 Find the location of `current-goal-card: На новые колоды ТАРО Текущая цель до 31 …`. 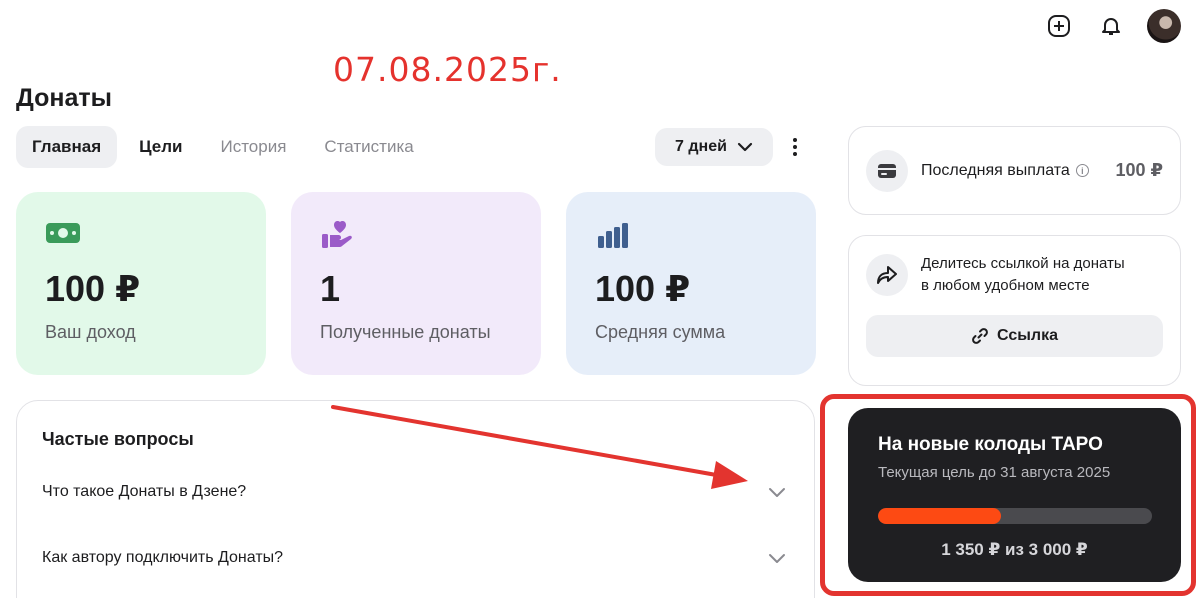

current-goal-card: На новые колоды ТАРО Текущая цель до 31 … is located at coordinates (1014, 495).